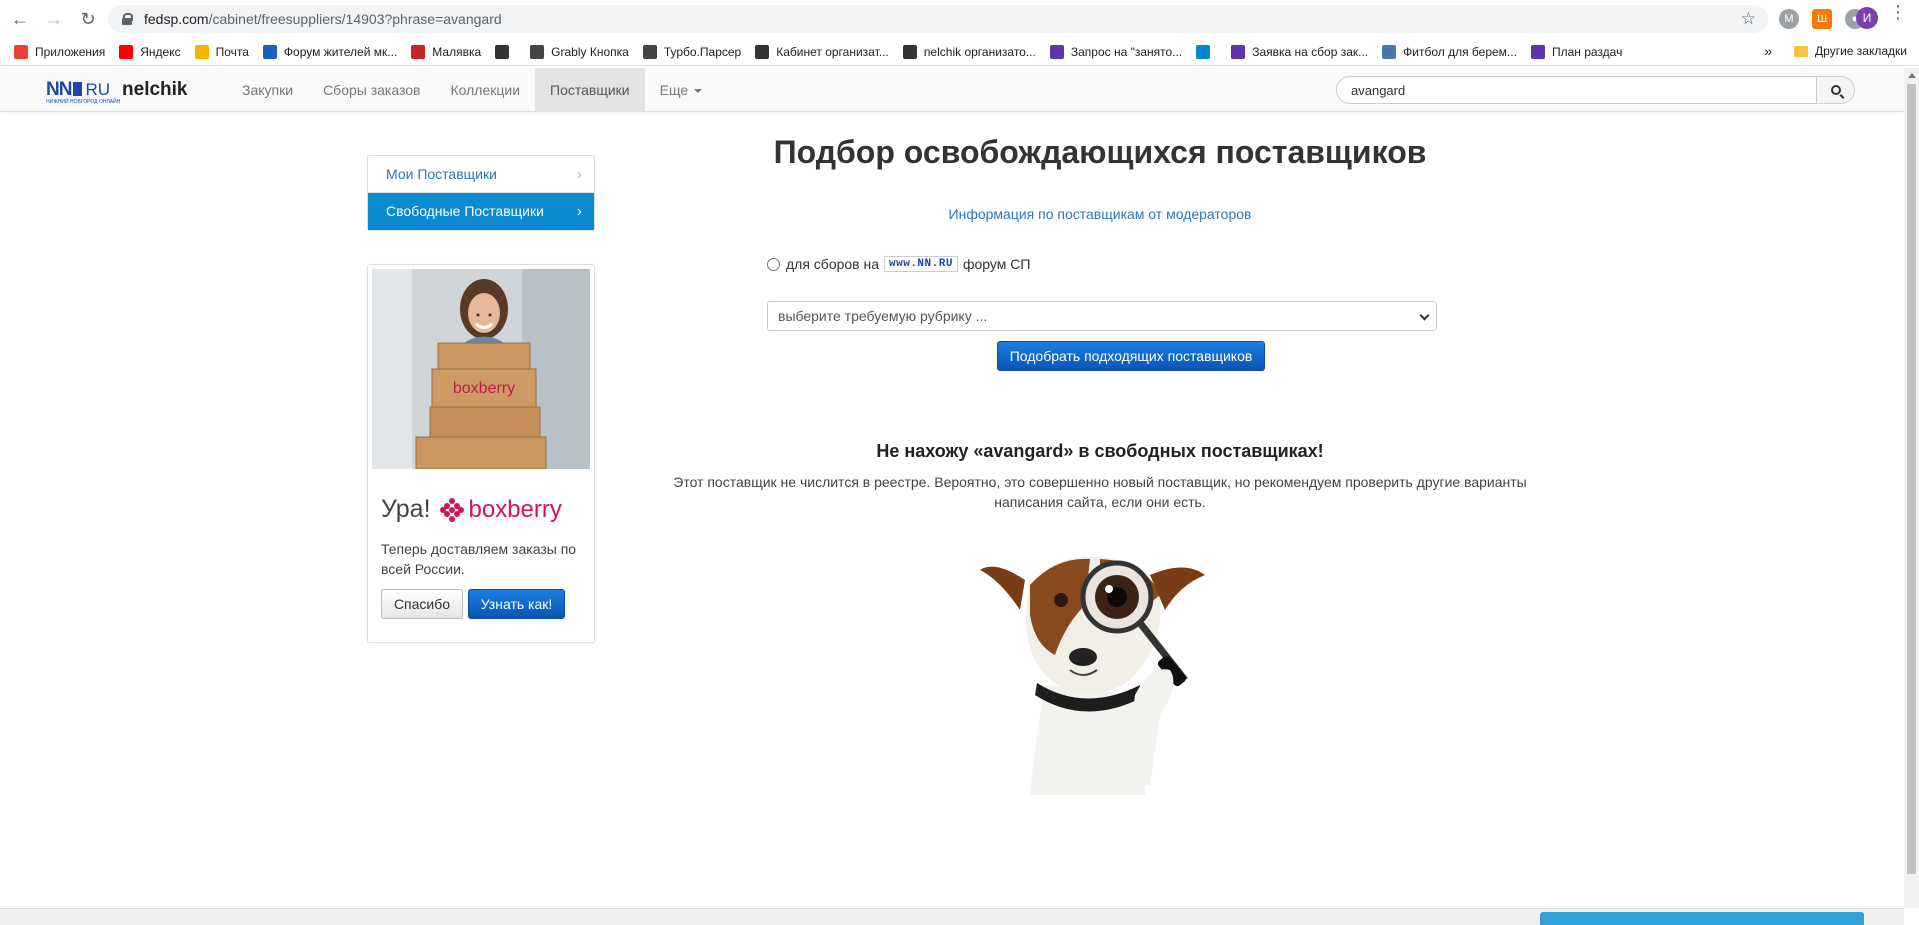 The width and height of the screenshot is (1919, 925). What do you see at coordinates (1131, 356) in the screenshot?
I see `pick-suppliers-button: Подобрать подходящих поставщиков` at bounding box center [1131, 356].